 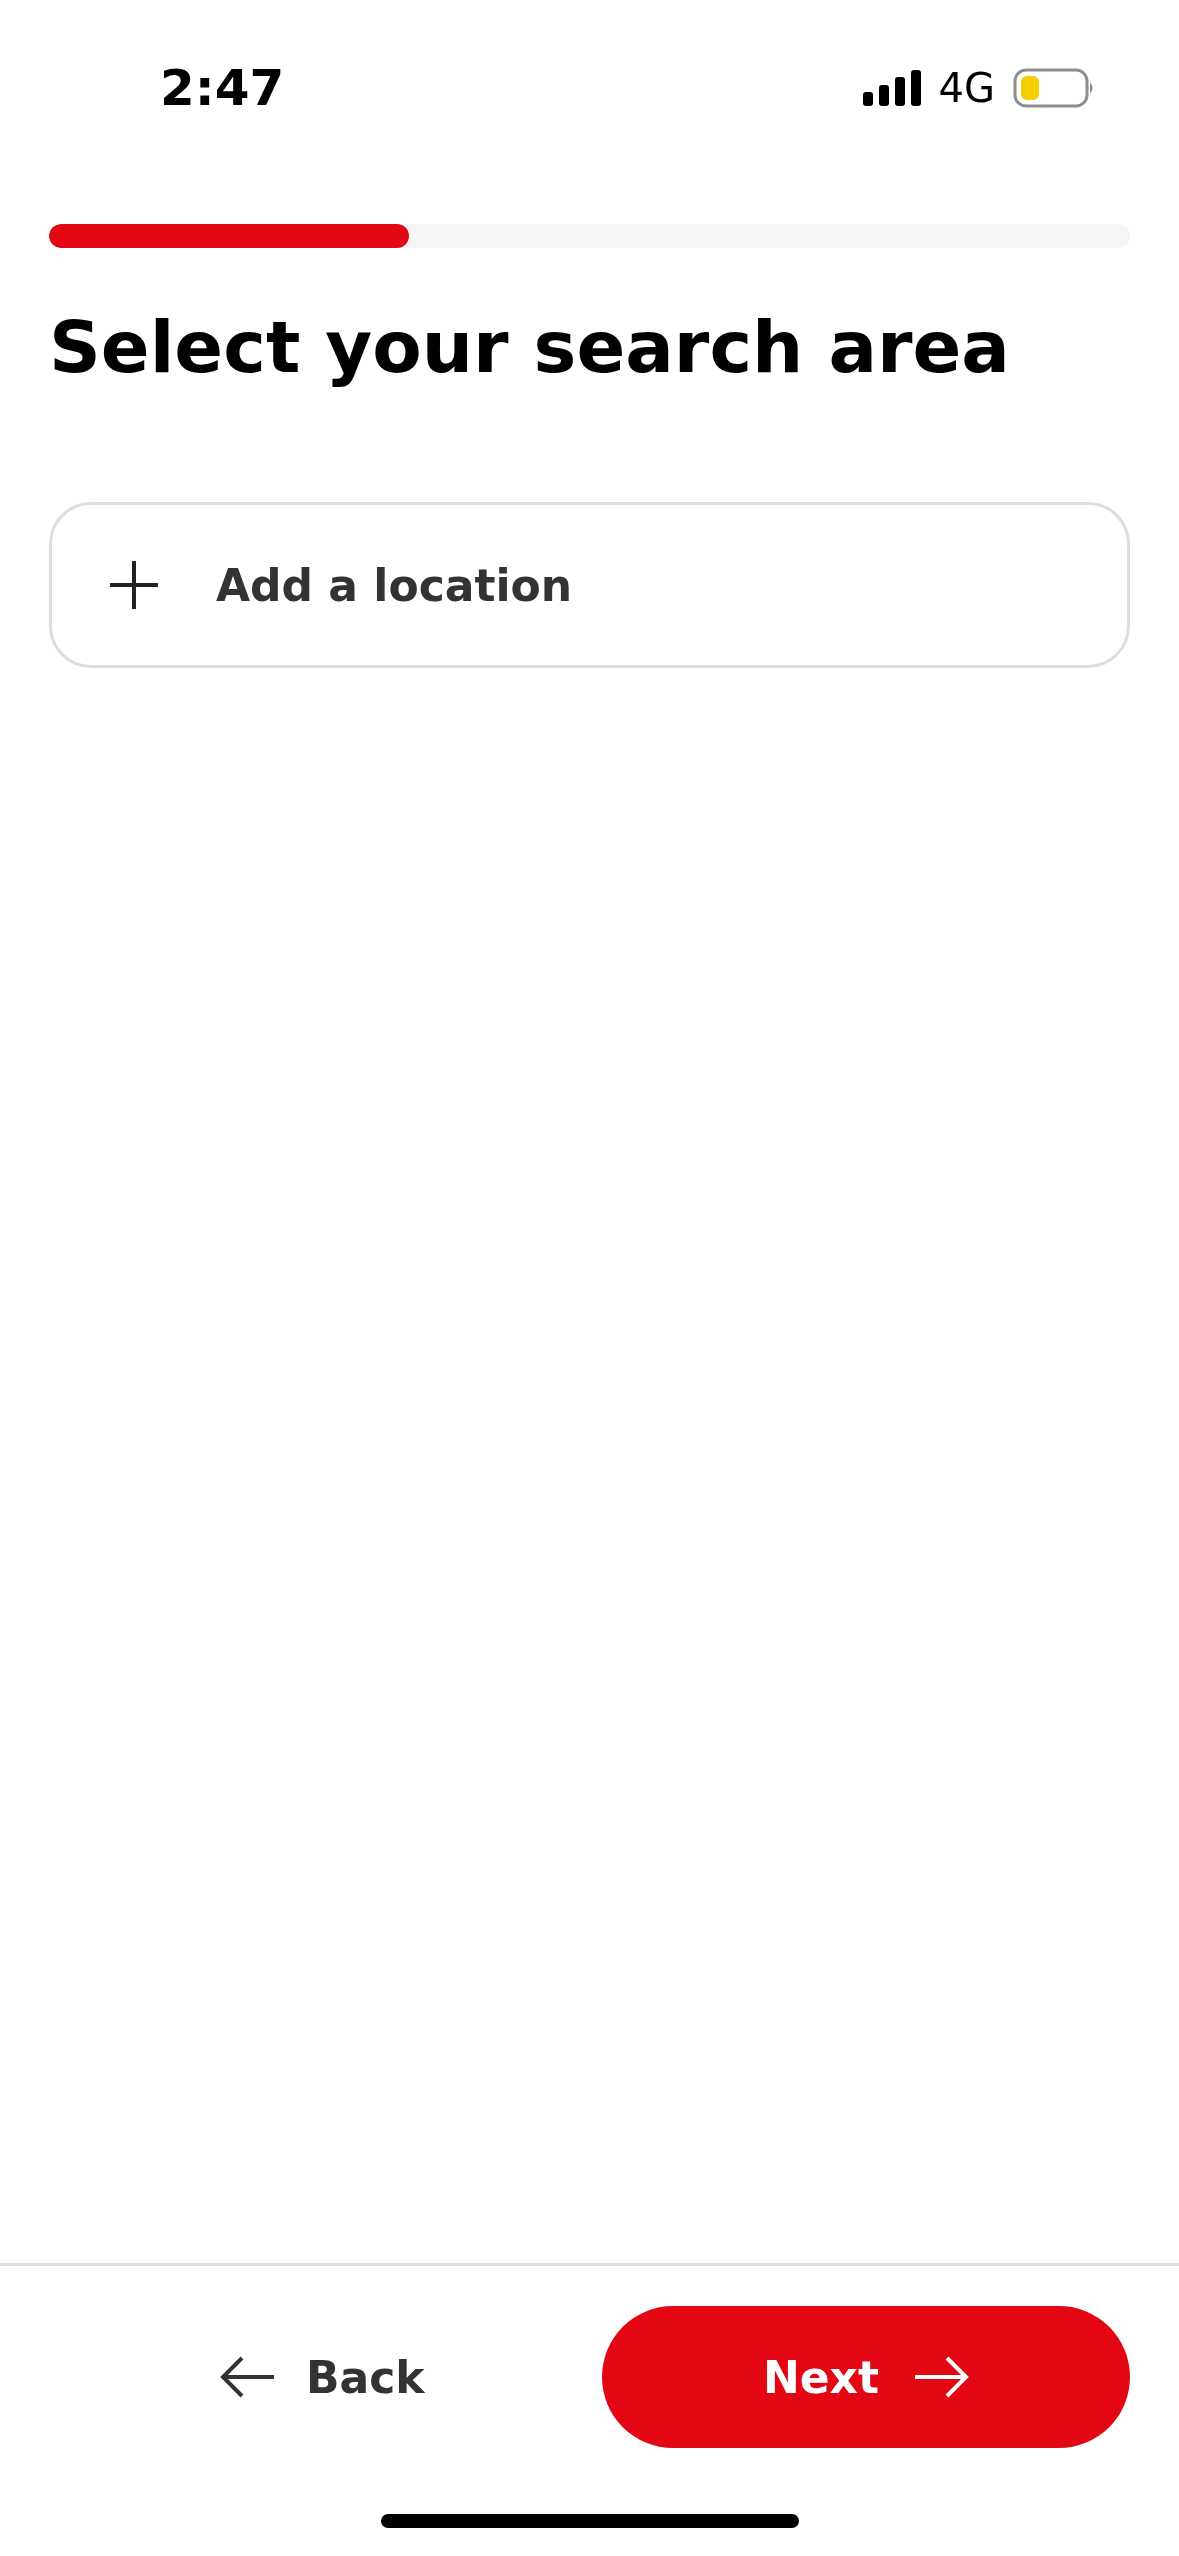 What do you see at coordinates (1054, 88) in the screenshot?
I see `battery-icon` at bounding box center [1054, 88].